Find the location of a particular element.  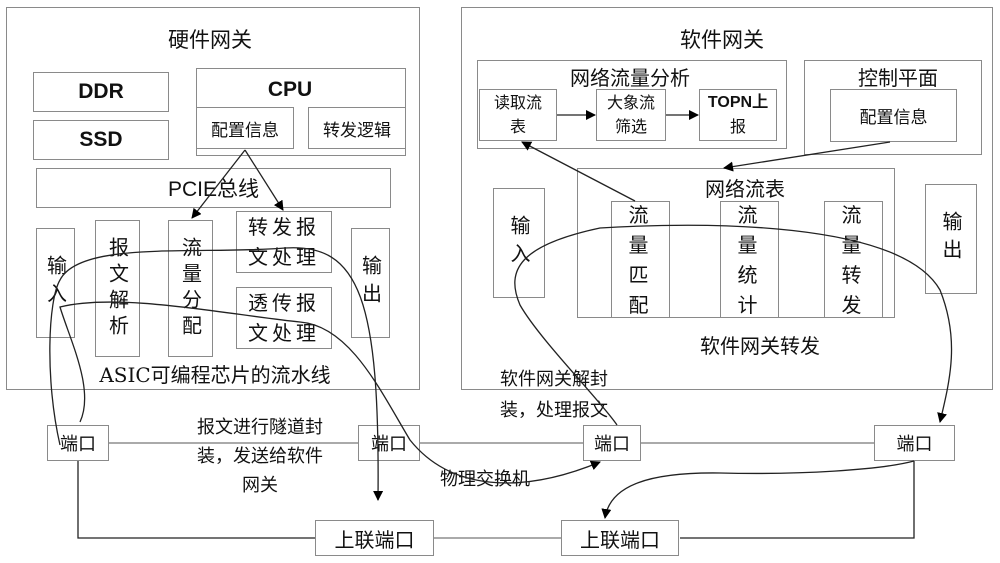

sw-input-block: 输入 is located at coordinates (519, 243).